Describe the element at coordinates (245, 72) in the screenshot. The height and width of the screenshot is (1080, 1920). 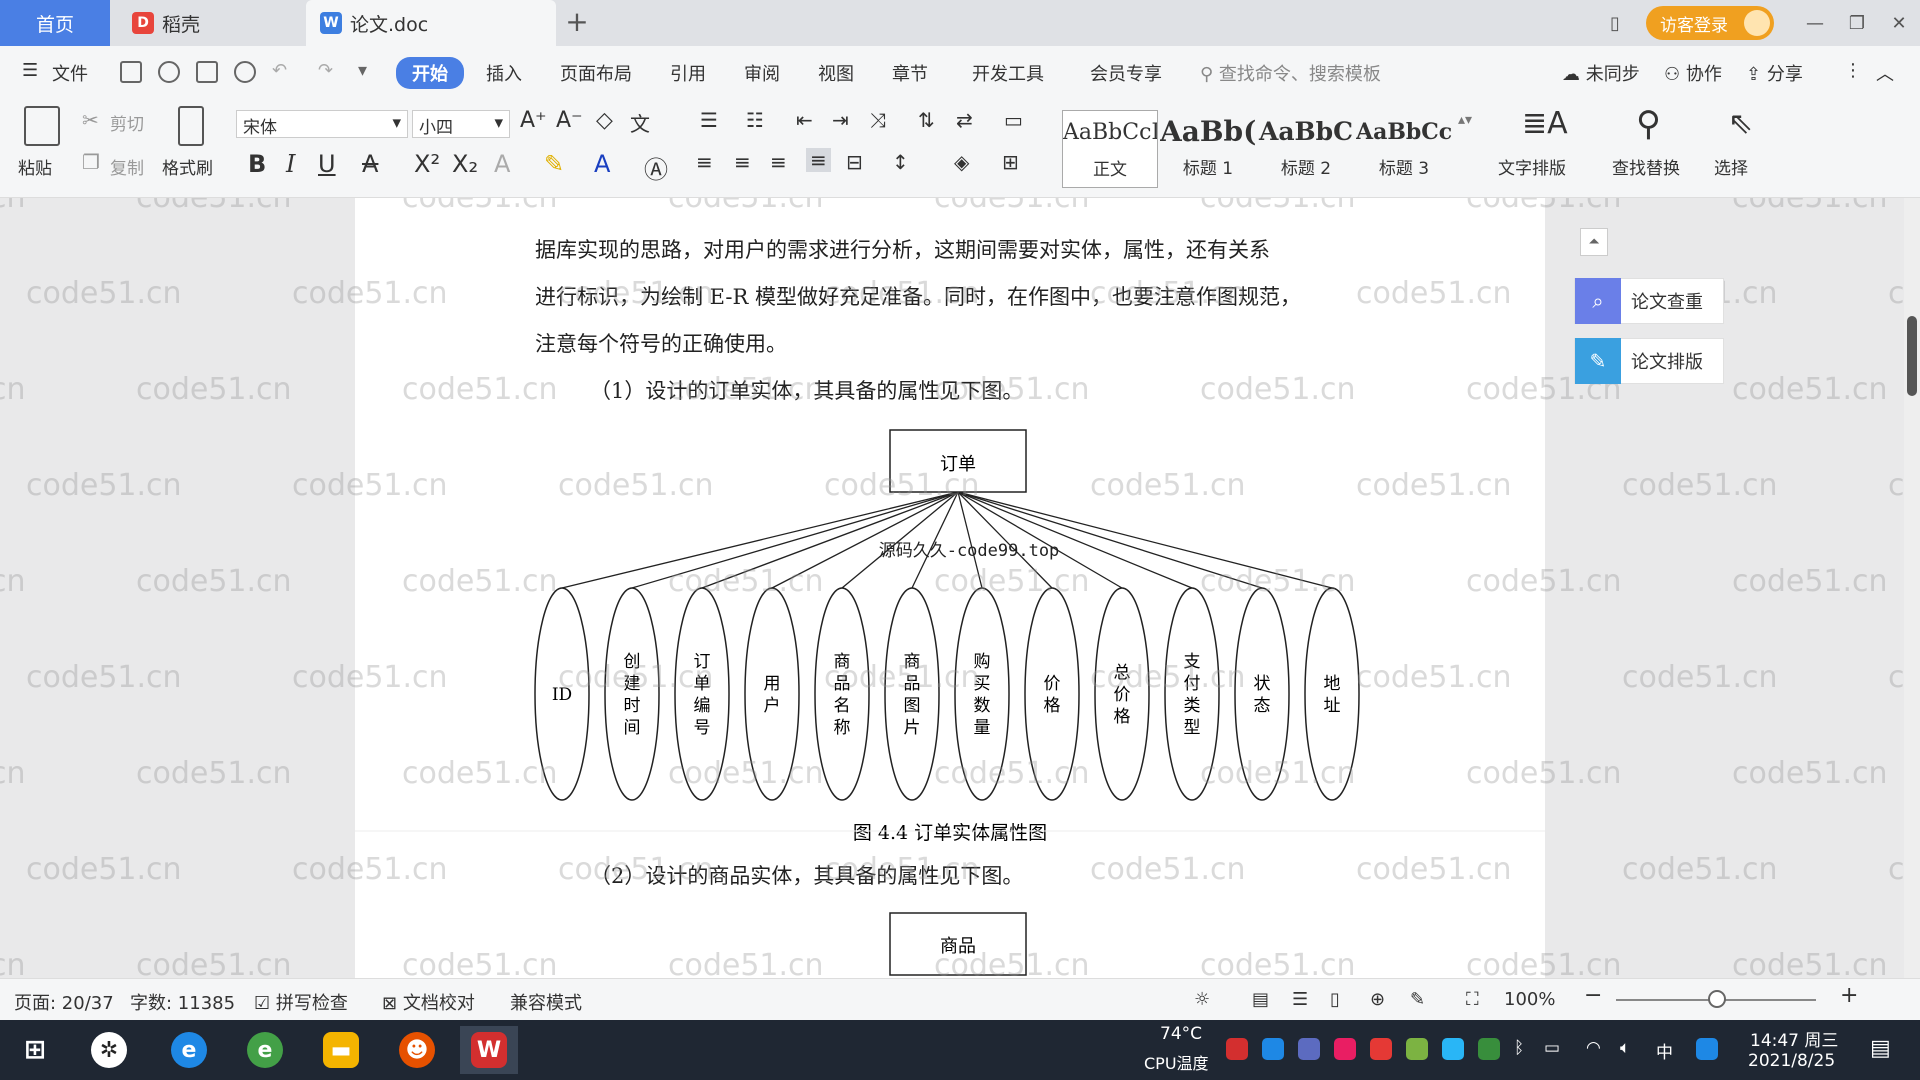
I see `print-preview-icon` at that location.